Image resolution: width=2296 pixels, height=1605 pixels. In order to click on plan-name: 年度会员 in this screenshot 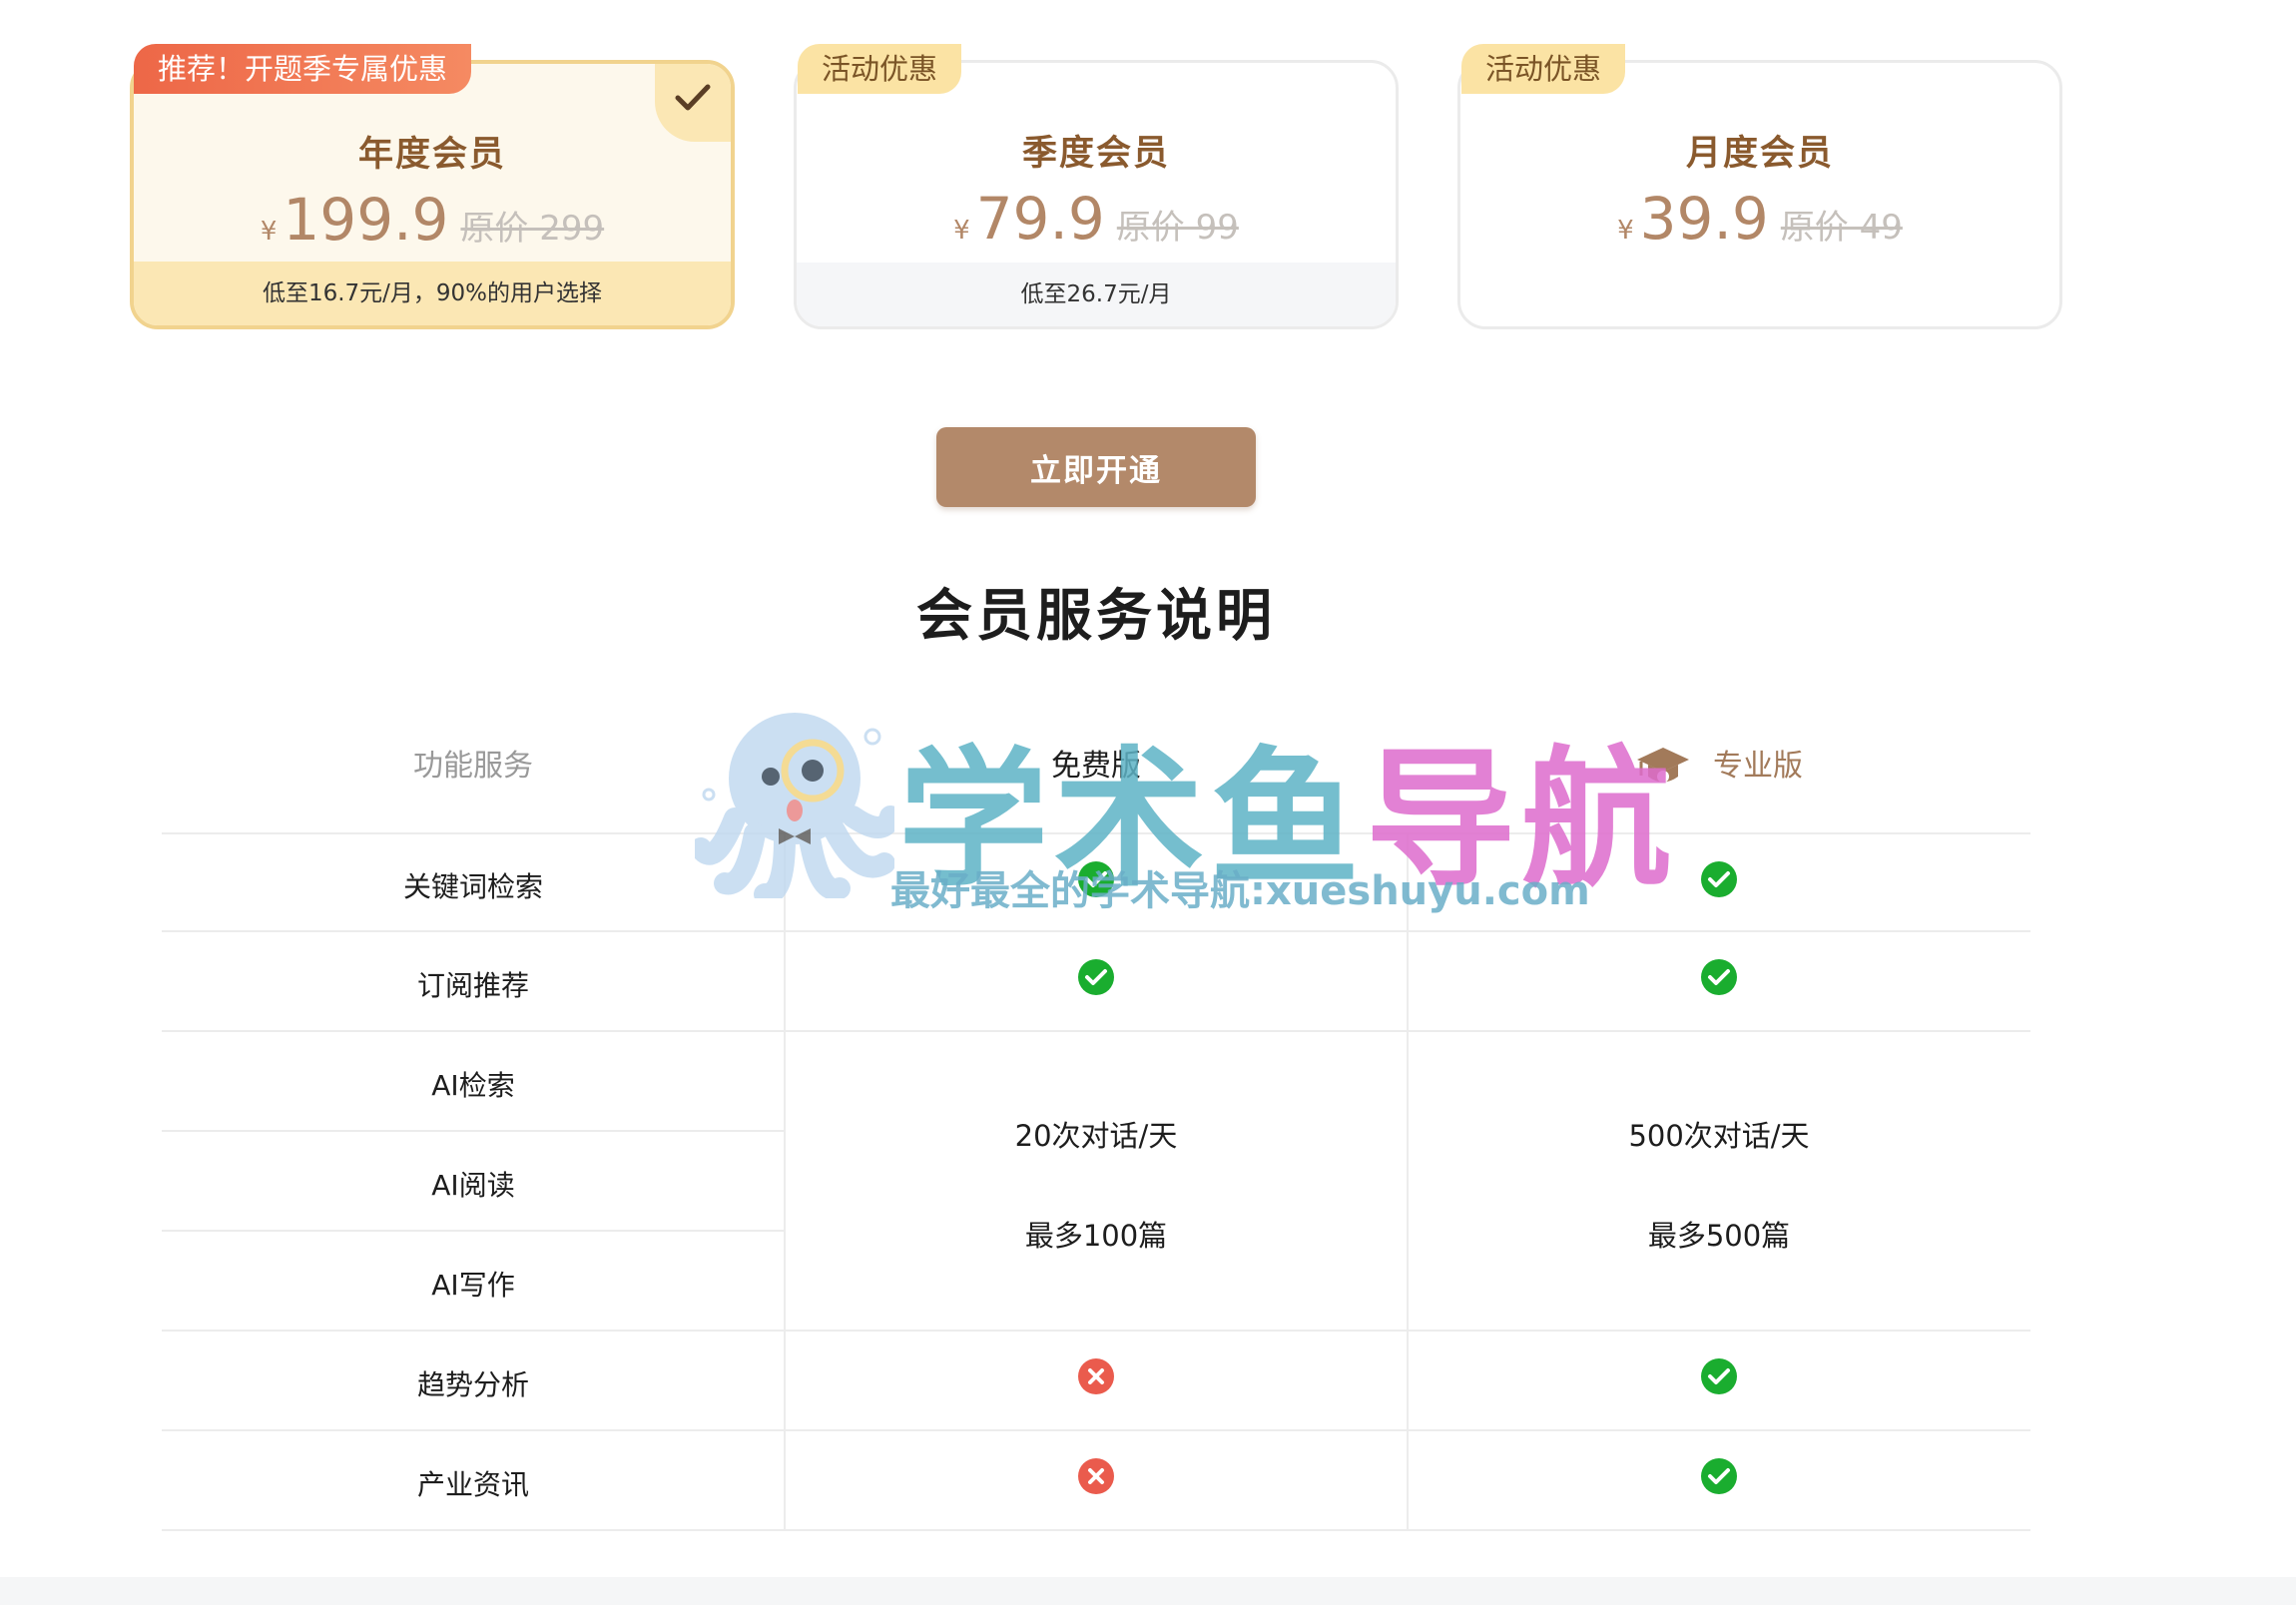, I will do `click(432, 155)`.